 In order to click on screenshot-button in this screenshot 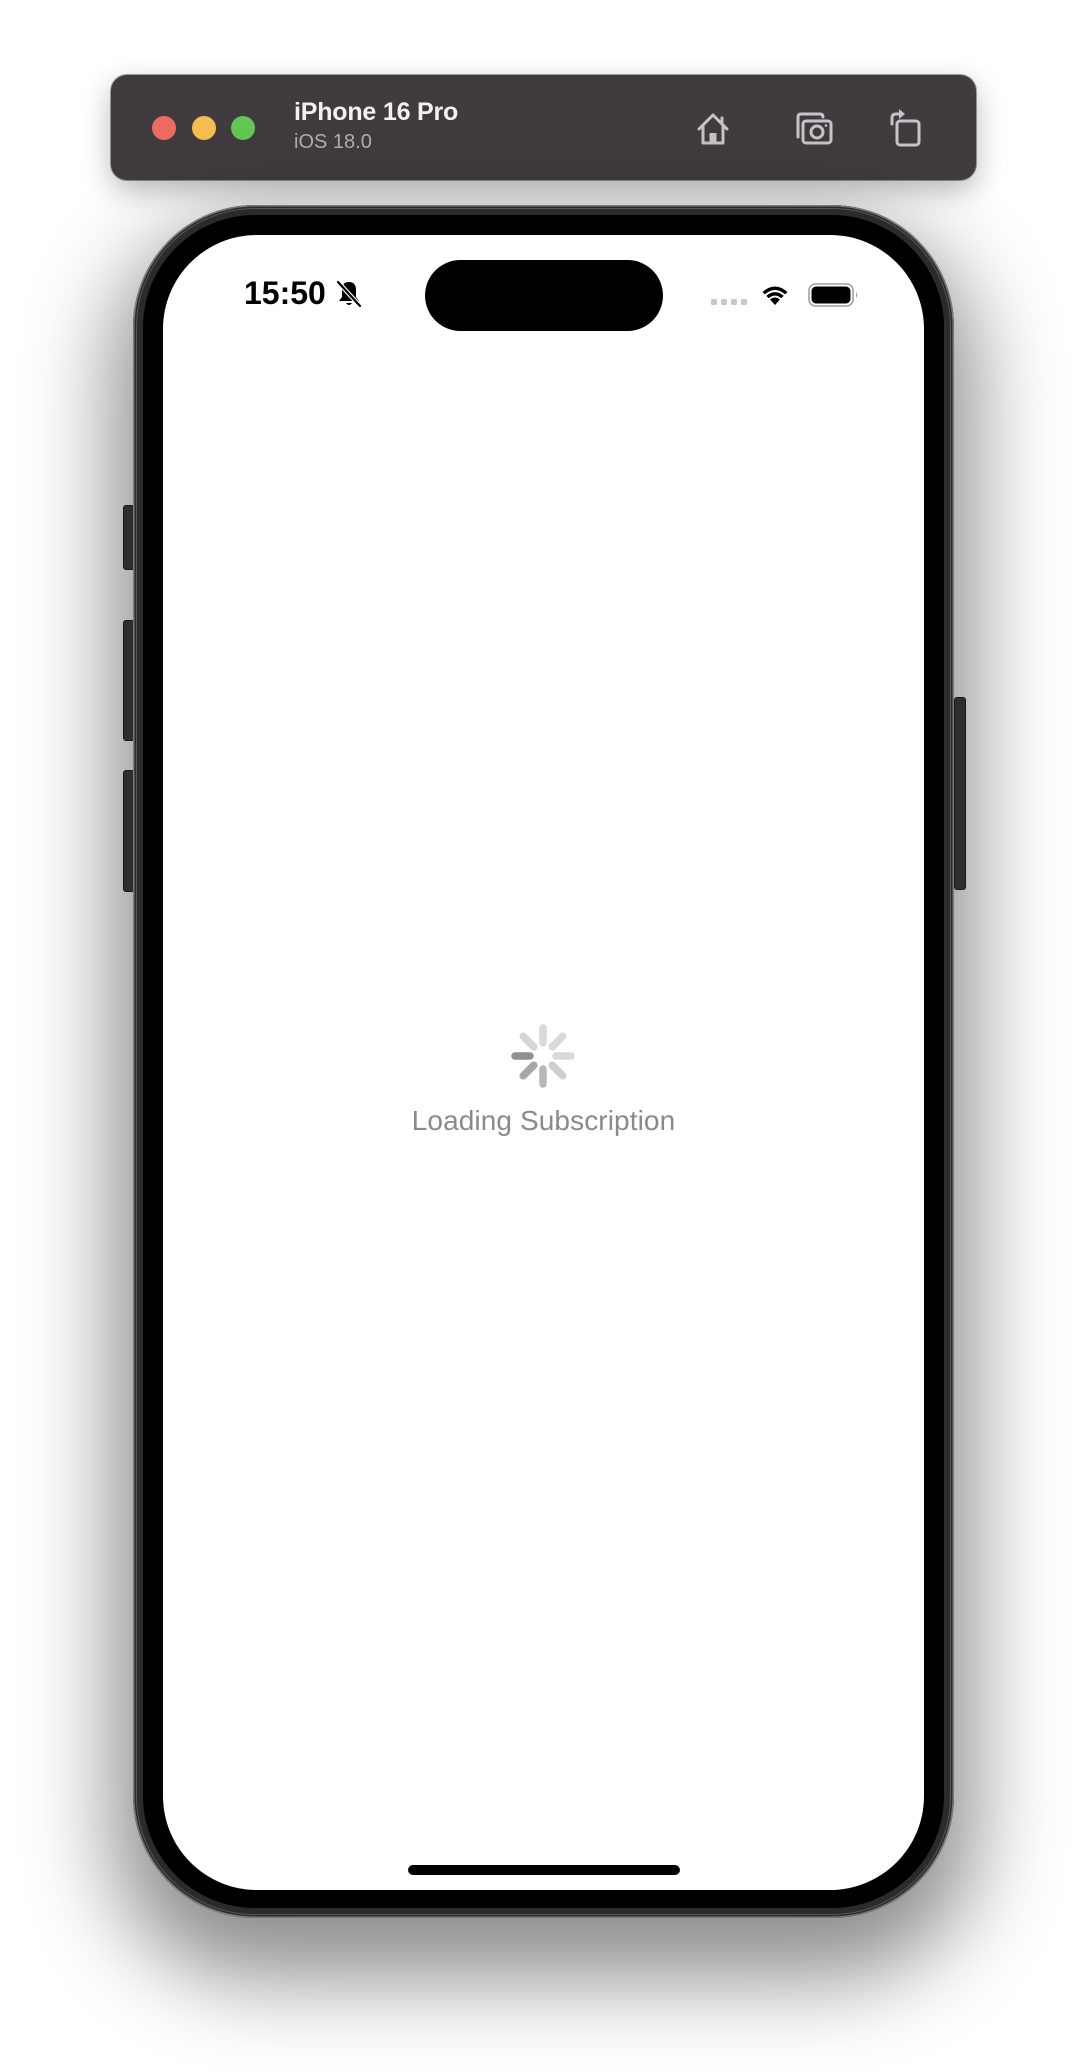, I will do `click(813, 128)`.